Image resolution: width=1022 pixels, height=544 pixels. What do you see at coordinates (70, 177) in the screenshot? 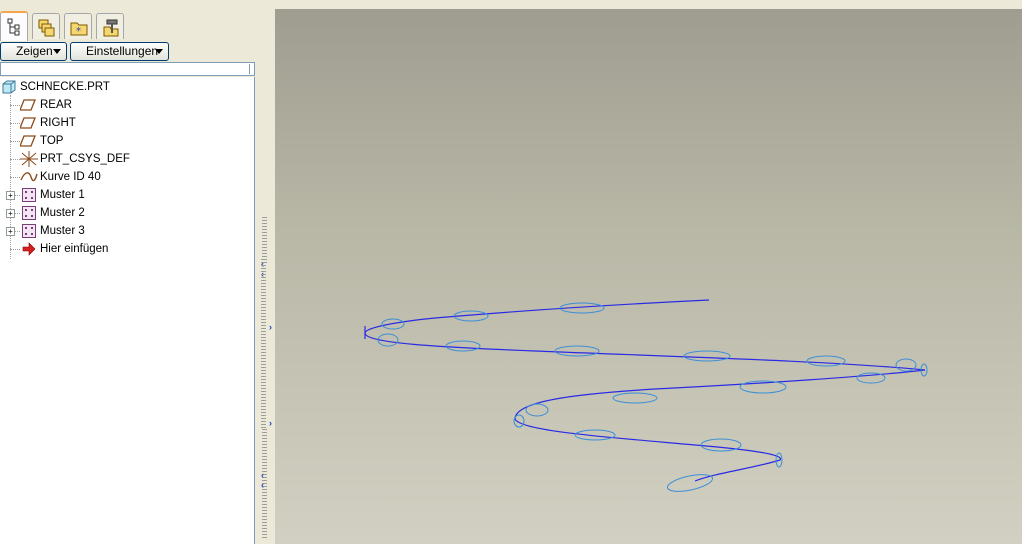
I see `tree-item-label: Kurve ID 40` at bounding box center [70, 177].